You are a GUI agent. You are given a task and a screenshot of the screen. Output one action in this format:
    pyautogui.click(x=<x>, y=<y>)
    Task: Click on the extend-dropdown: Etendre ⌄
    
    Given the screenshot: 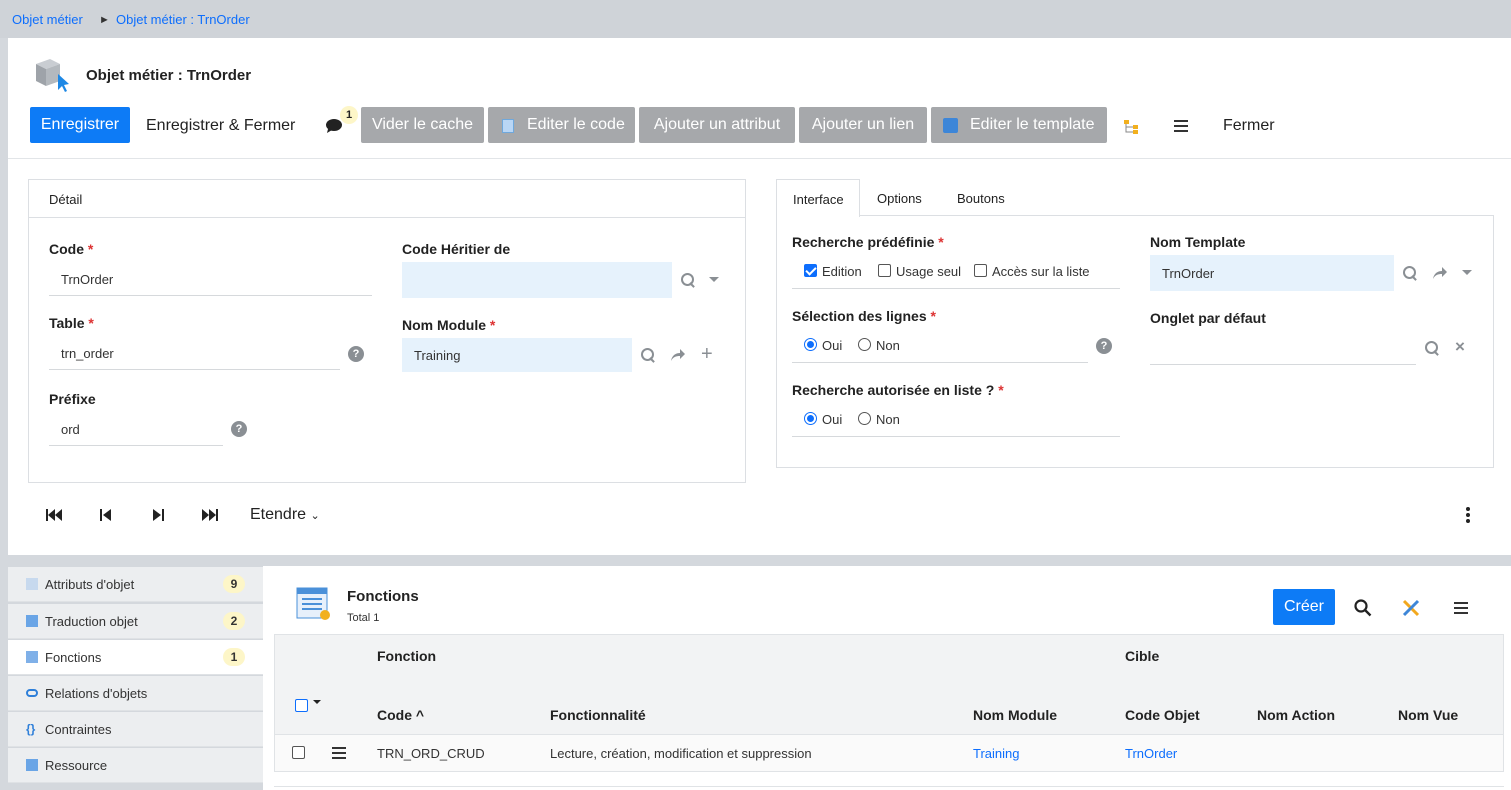 What is the action you would take?
    pyautogui.click(x=285, y=515)
    